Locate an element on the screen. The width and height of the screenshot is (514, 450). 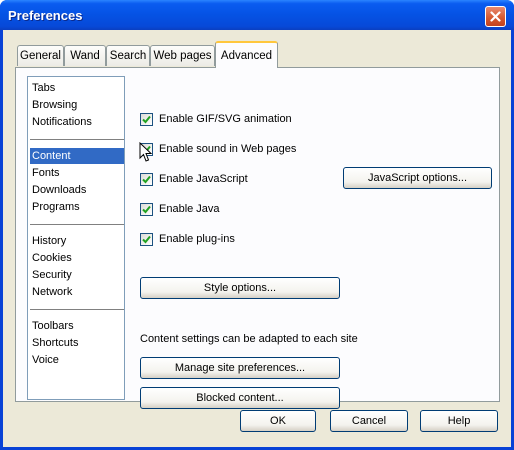
tab-label: Search is located at coordinates (128, 56).